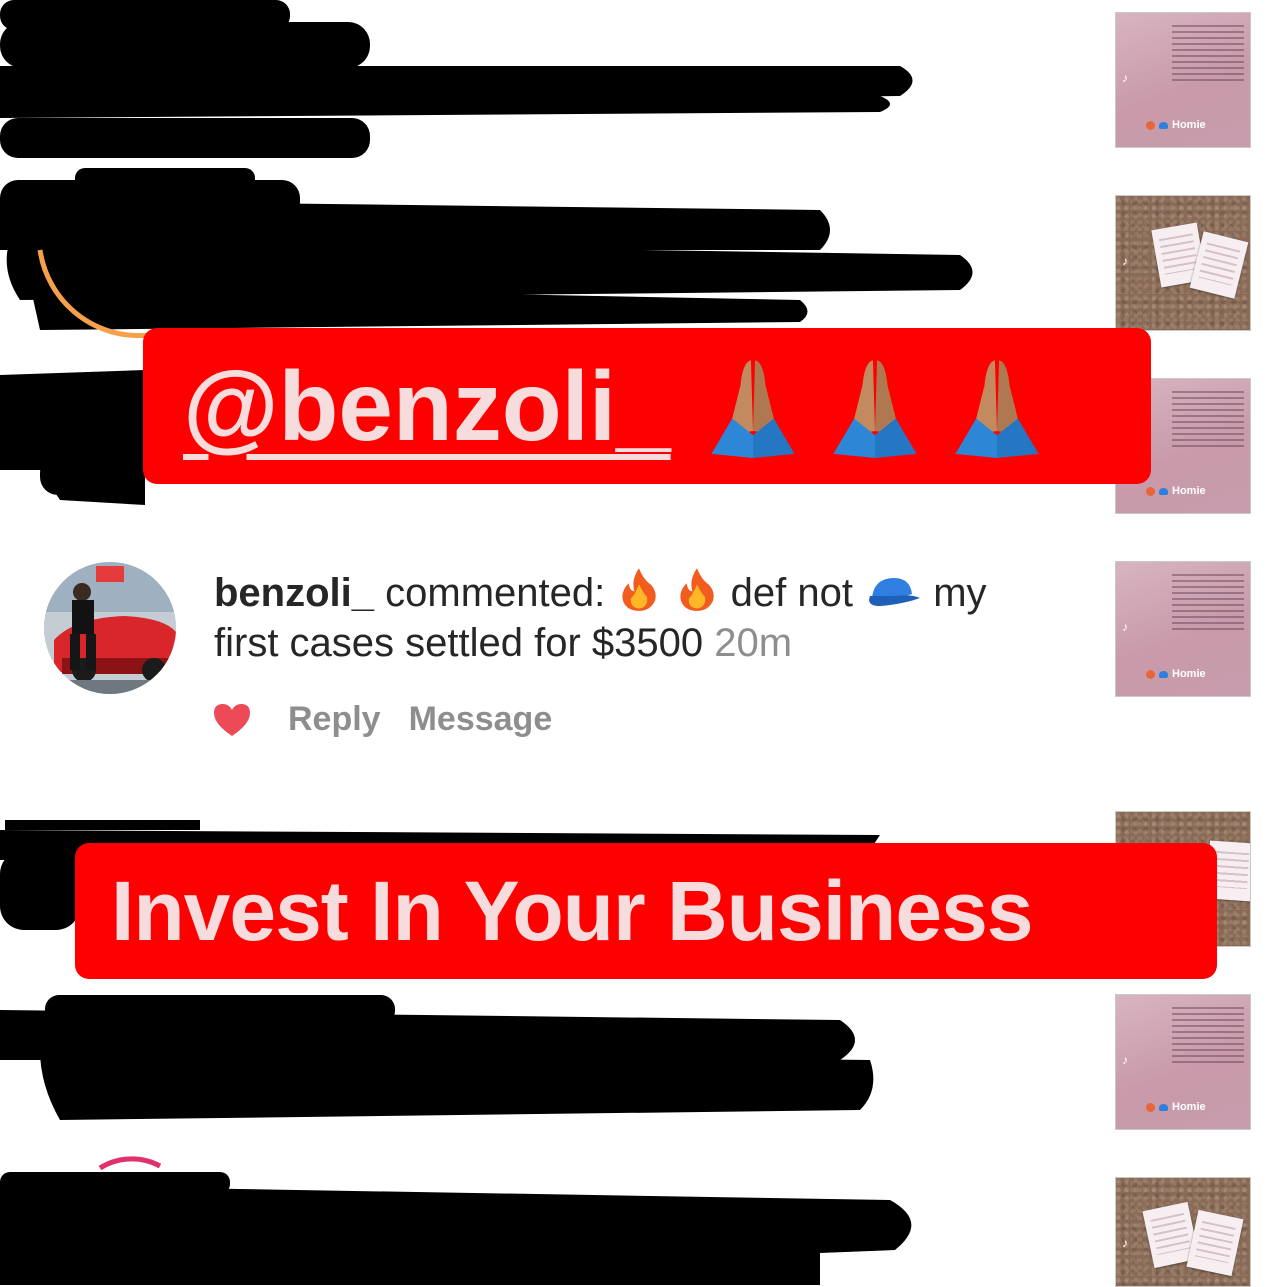 The width and height of the screenshot is (1284, 1287). Describe the element at coordinates (753, 643) in the screenshot. I see `comment-timestamp: 20m` at that location.